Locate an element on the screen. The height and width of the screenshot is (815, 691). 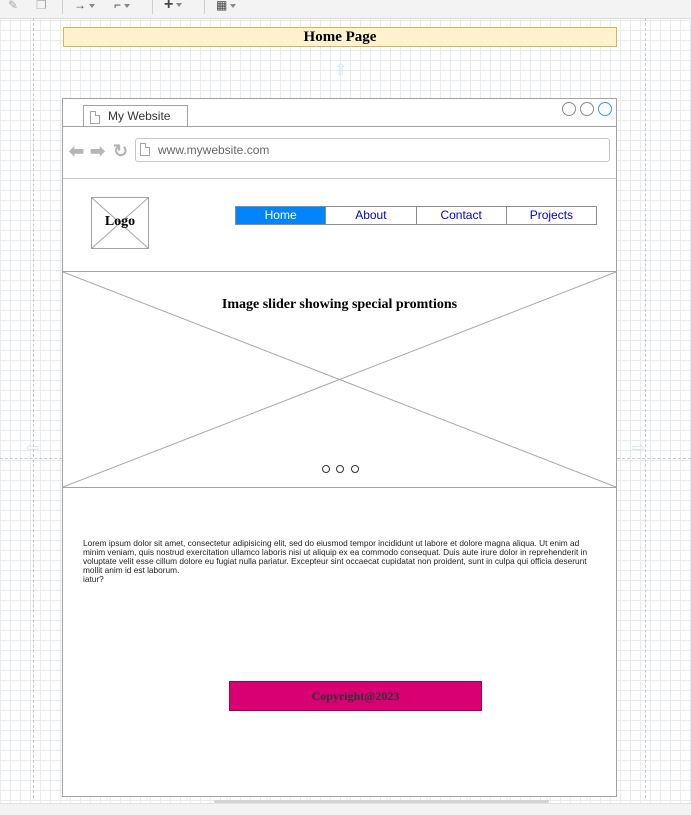
tab-divider is located at coordinates (339, 126).